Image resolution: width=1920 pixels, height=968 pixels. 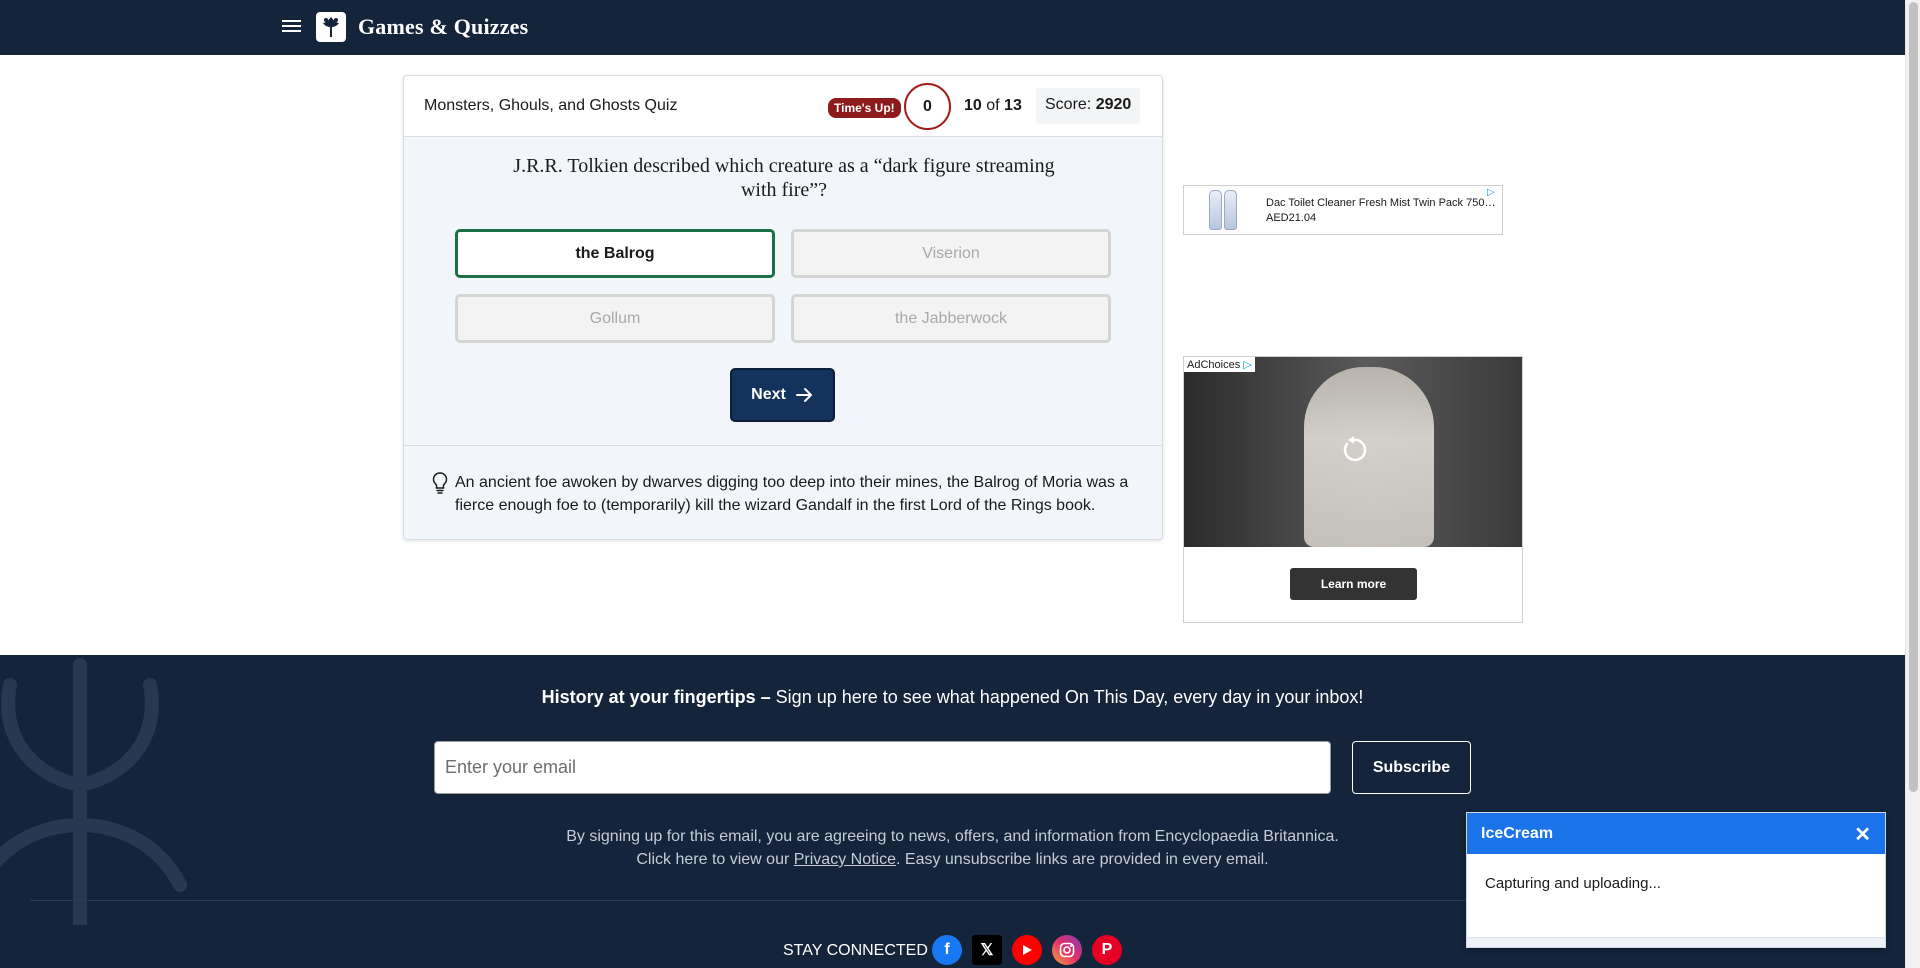 I want to click on site-brand: Games & Quizzes, so click(x=443, y=27).